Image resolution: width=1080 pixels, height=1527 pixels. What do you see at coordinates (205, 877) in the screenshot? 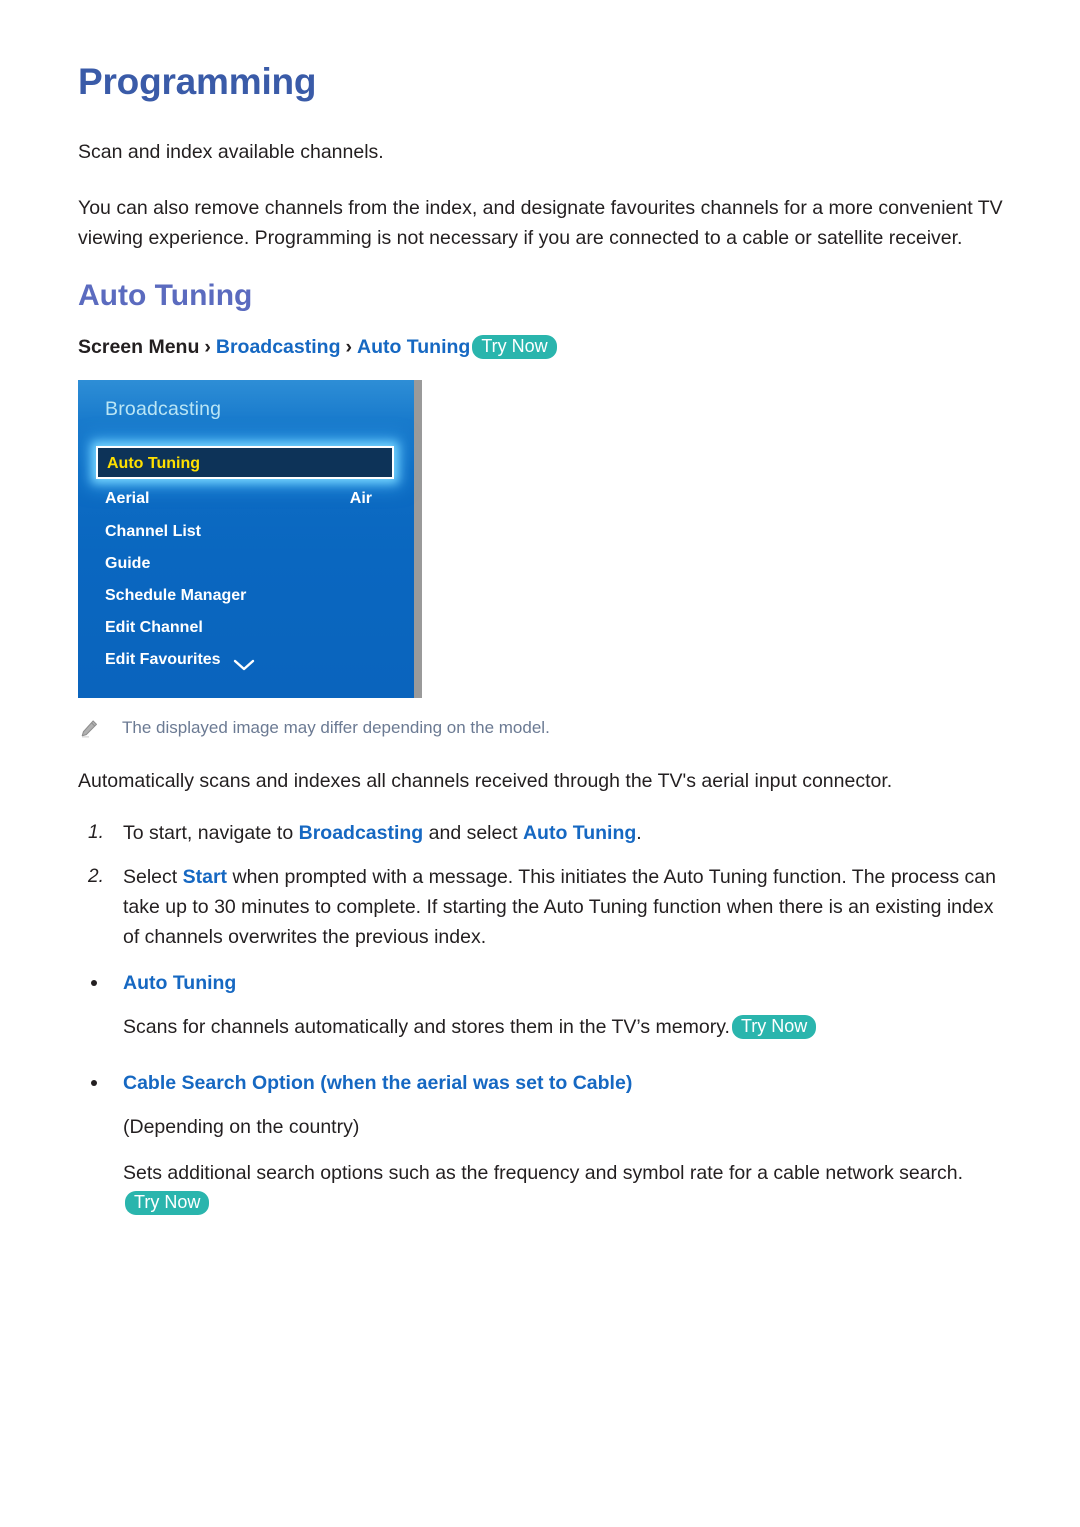
I see `step-link-start: Start` at bounding box center [205, 877].